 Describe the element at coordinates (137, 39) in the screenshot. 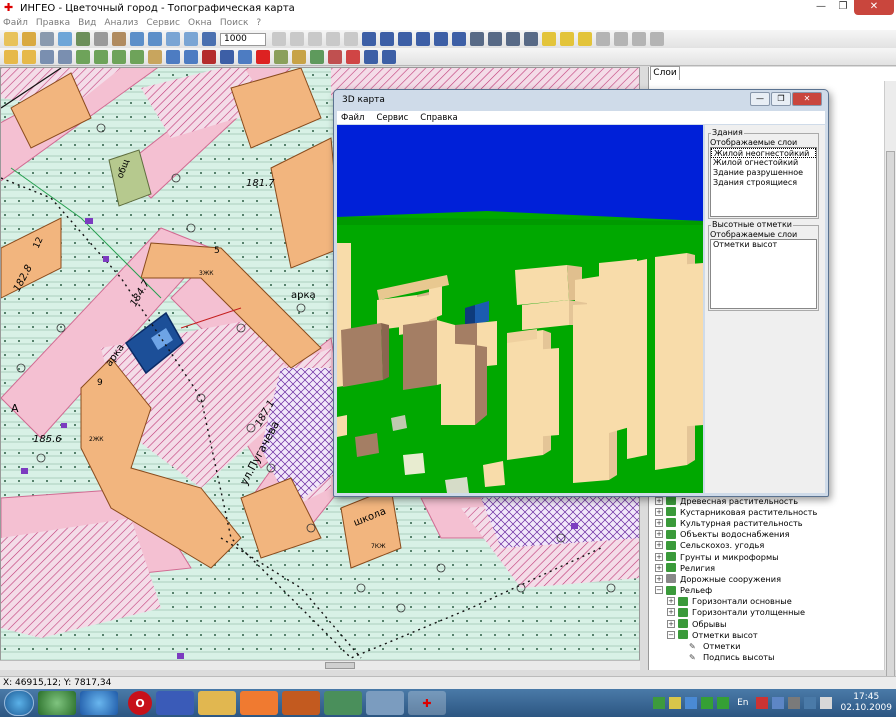

I see `zoom-in-icon` at that location.